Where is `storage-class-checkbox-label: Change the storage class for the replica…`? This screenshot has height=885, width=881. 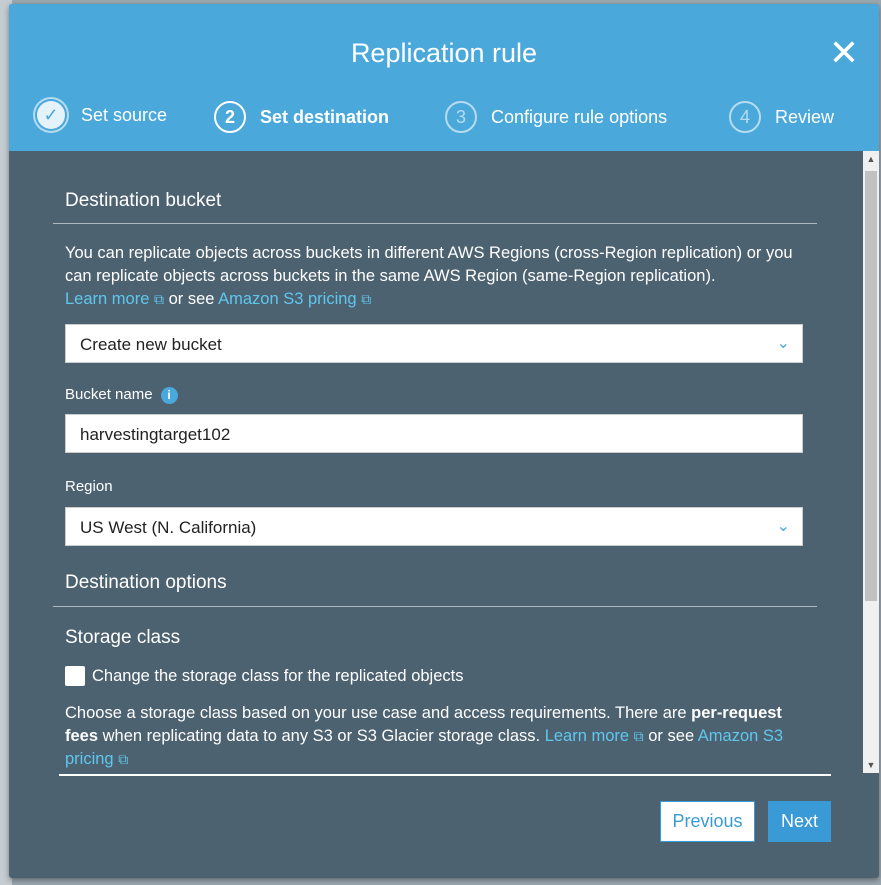
storage-class-checkbox-label: Change the storage class for the replica… is located at coordinates (278, 676).